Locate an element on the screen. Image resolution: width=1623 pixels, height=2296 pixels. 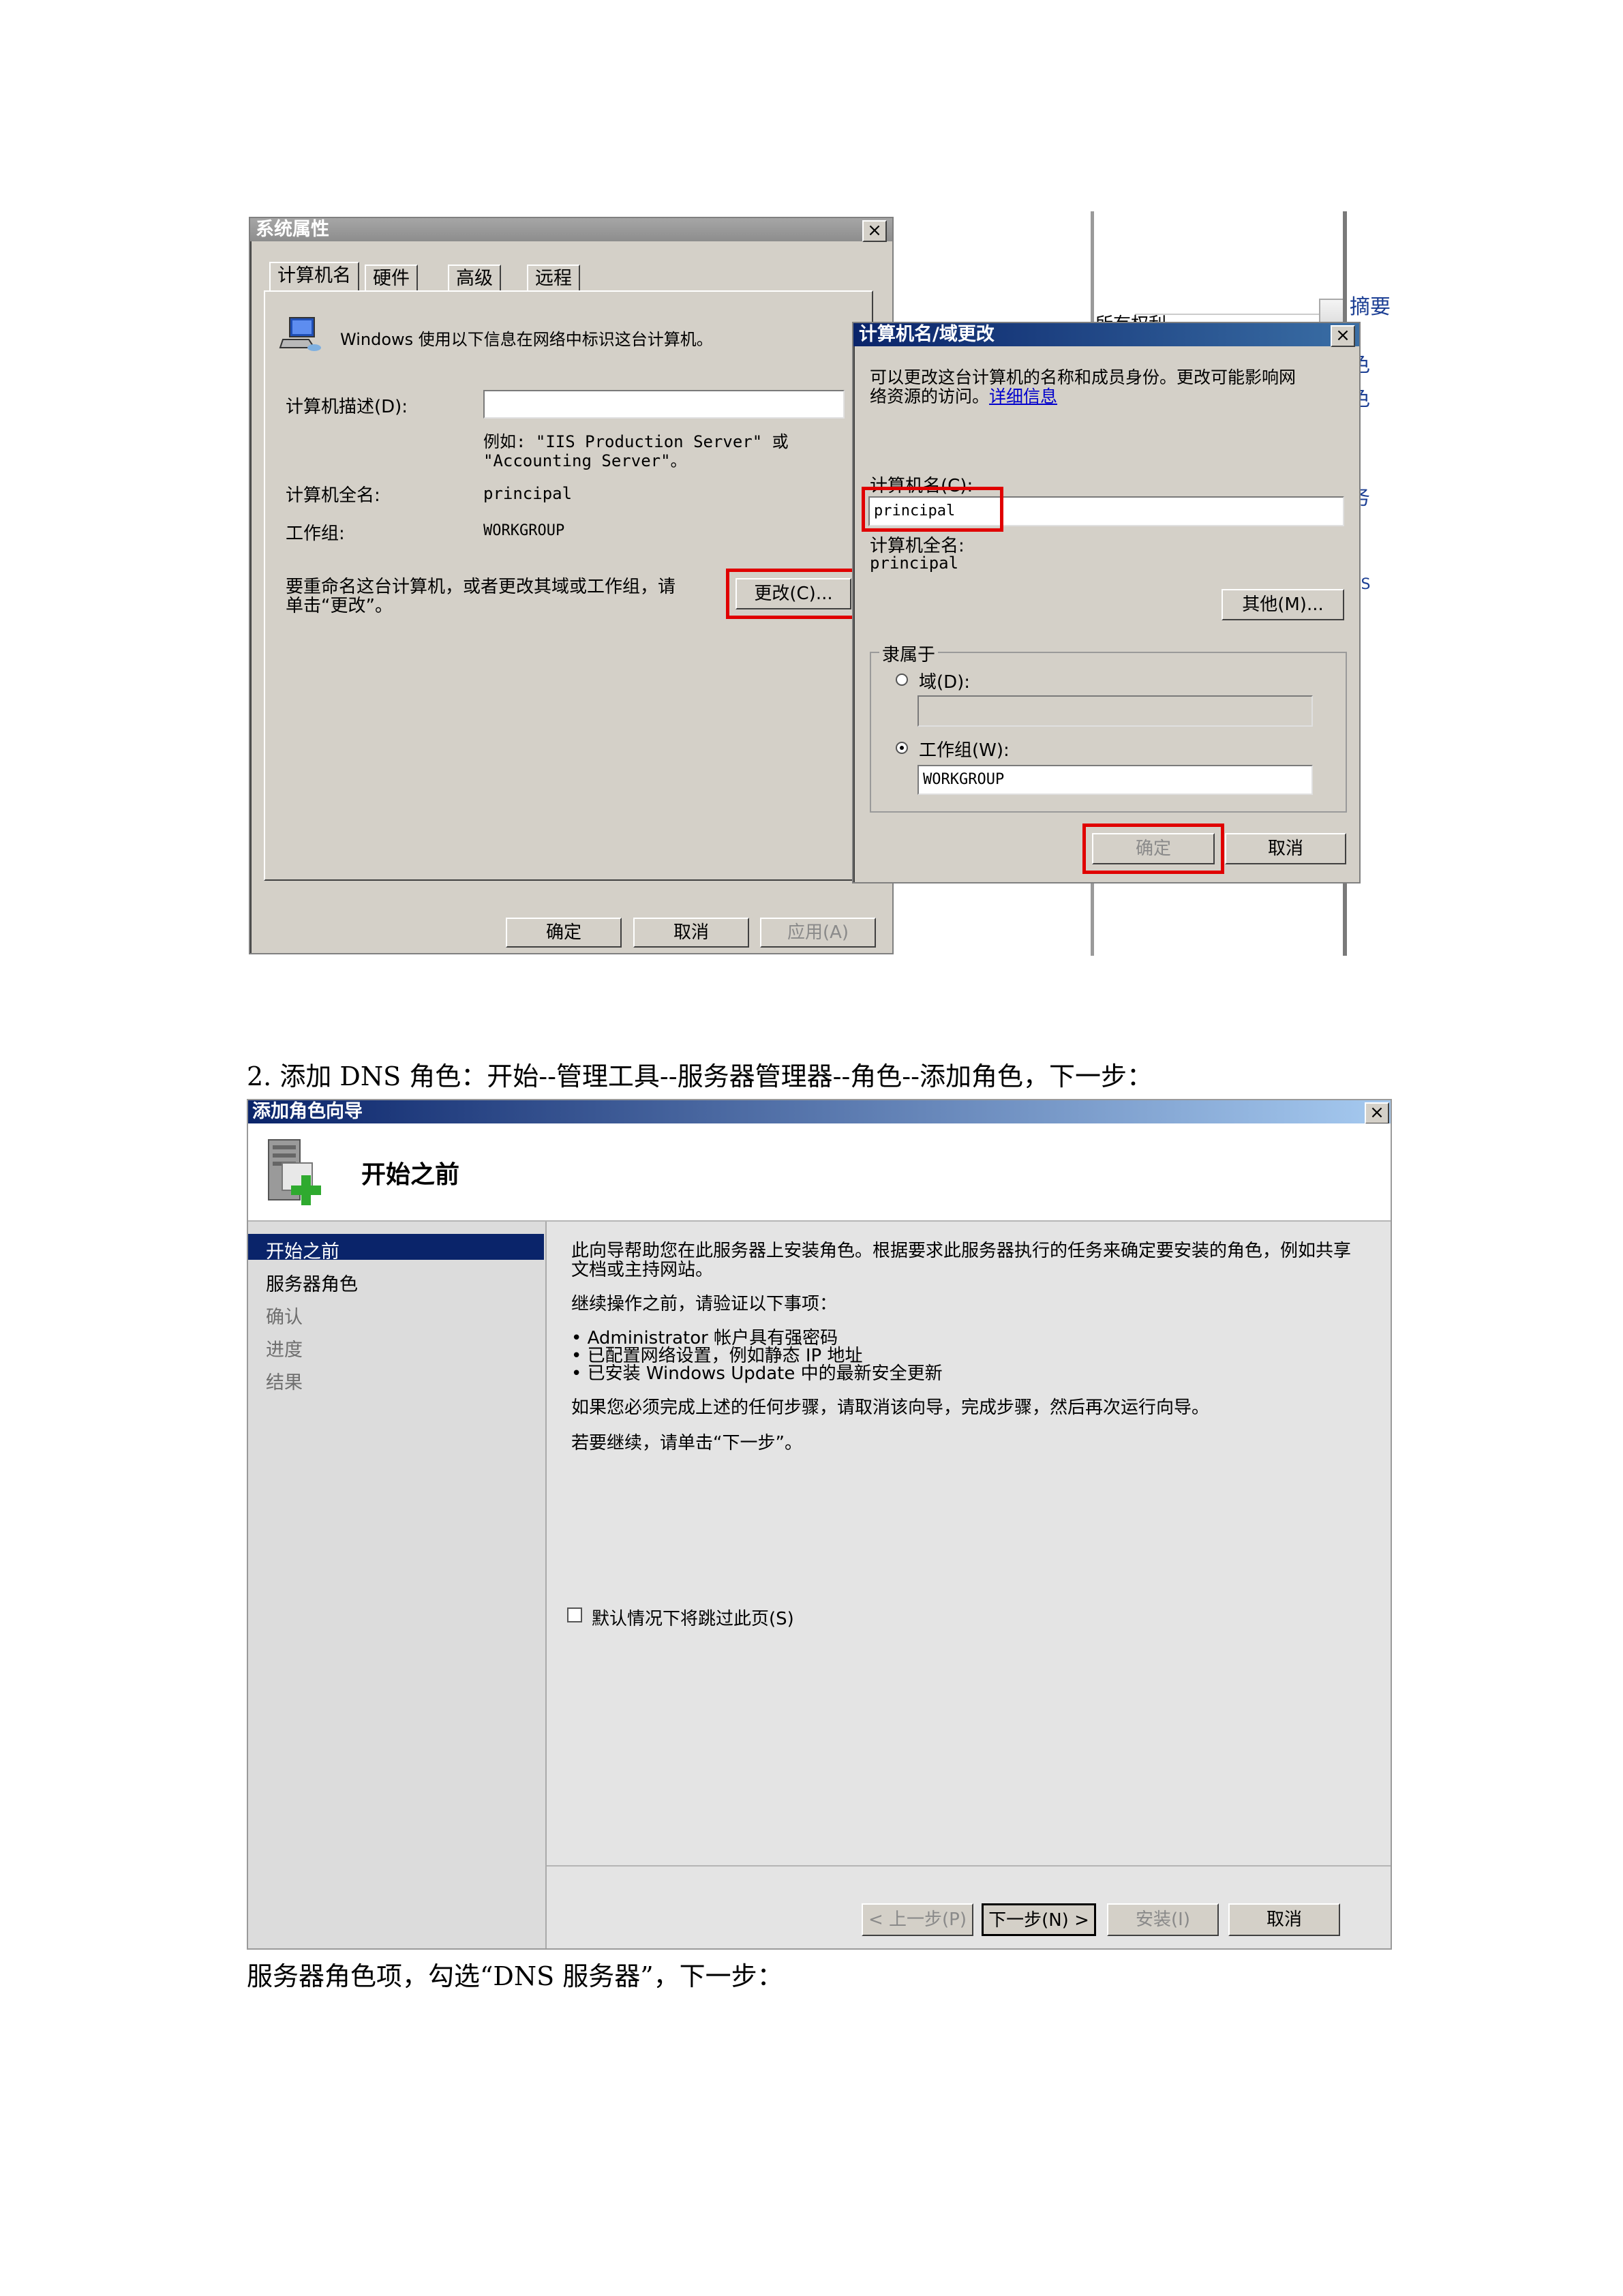
info-text-2: 络资源的访问。详细信息 is located at coordinates (964, 395).